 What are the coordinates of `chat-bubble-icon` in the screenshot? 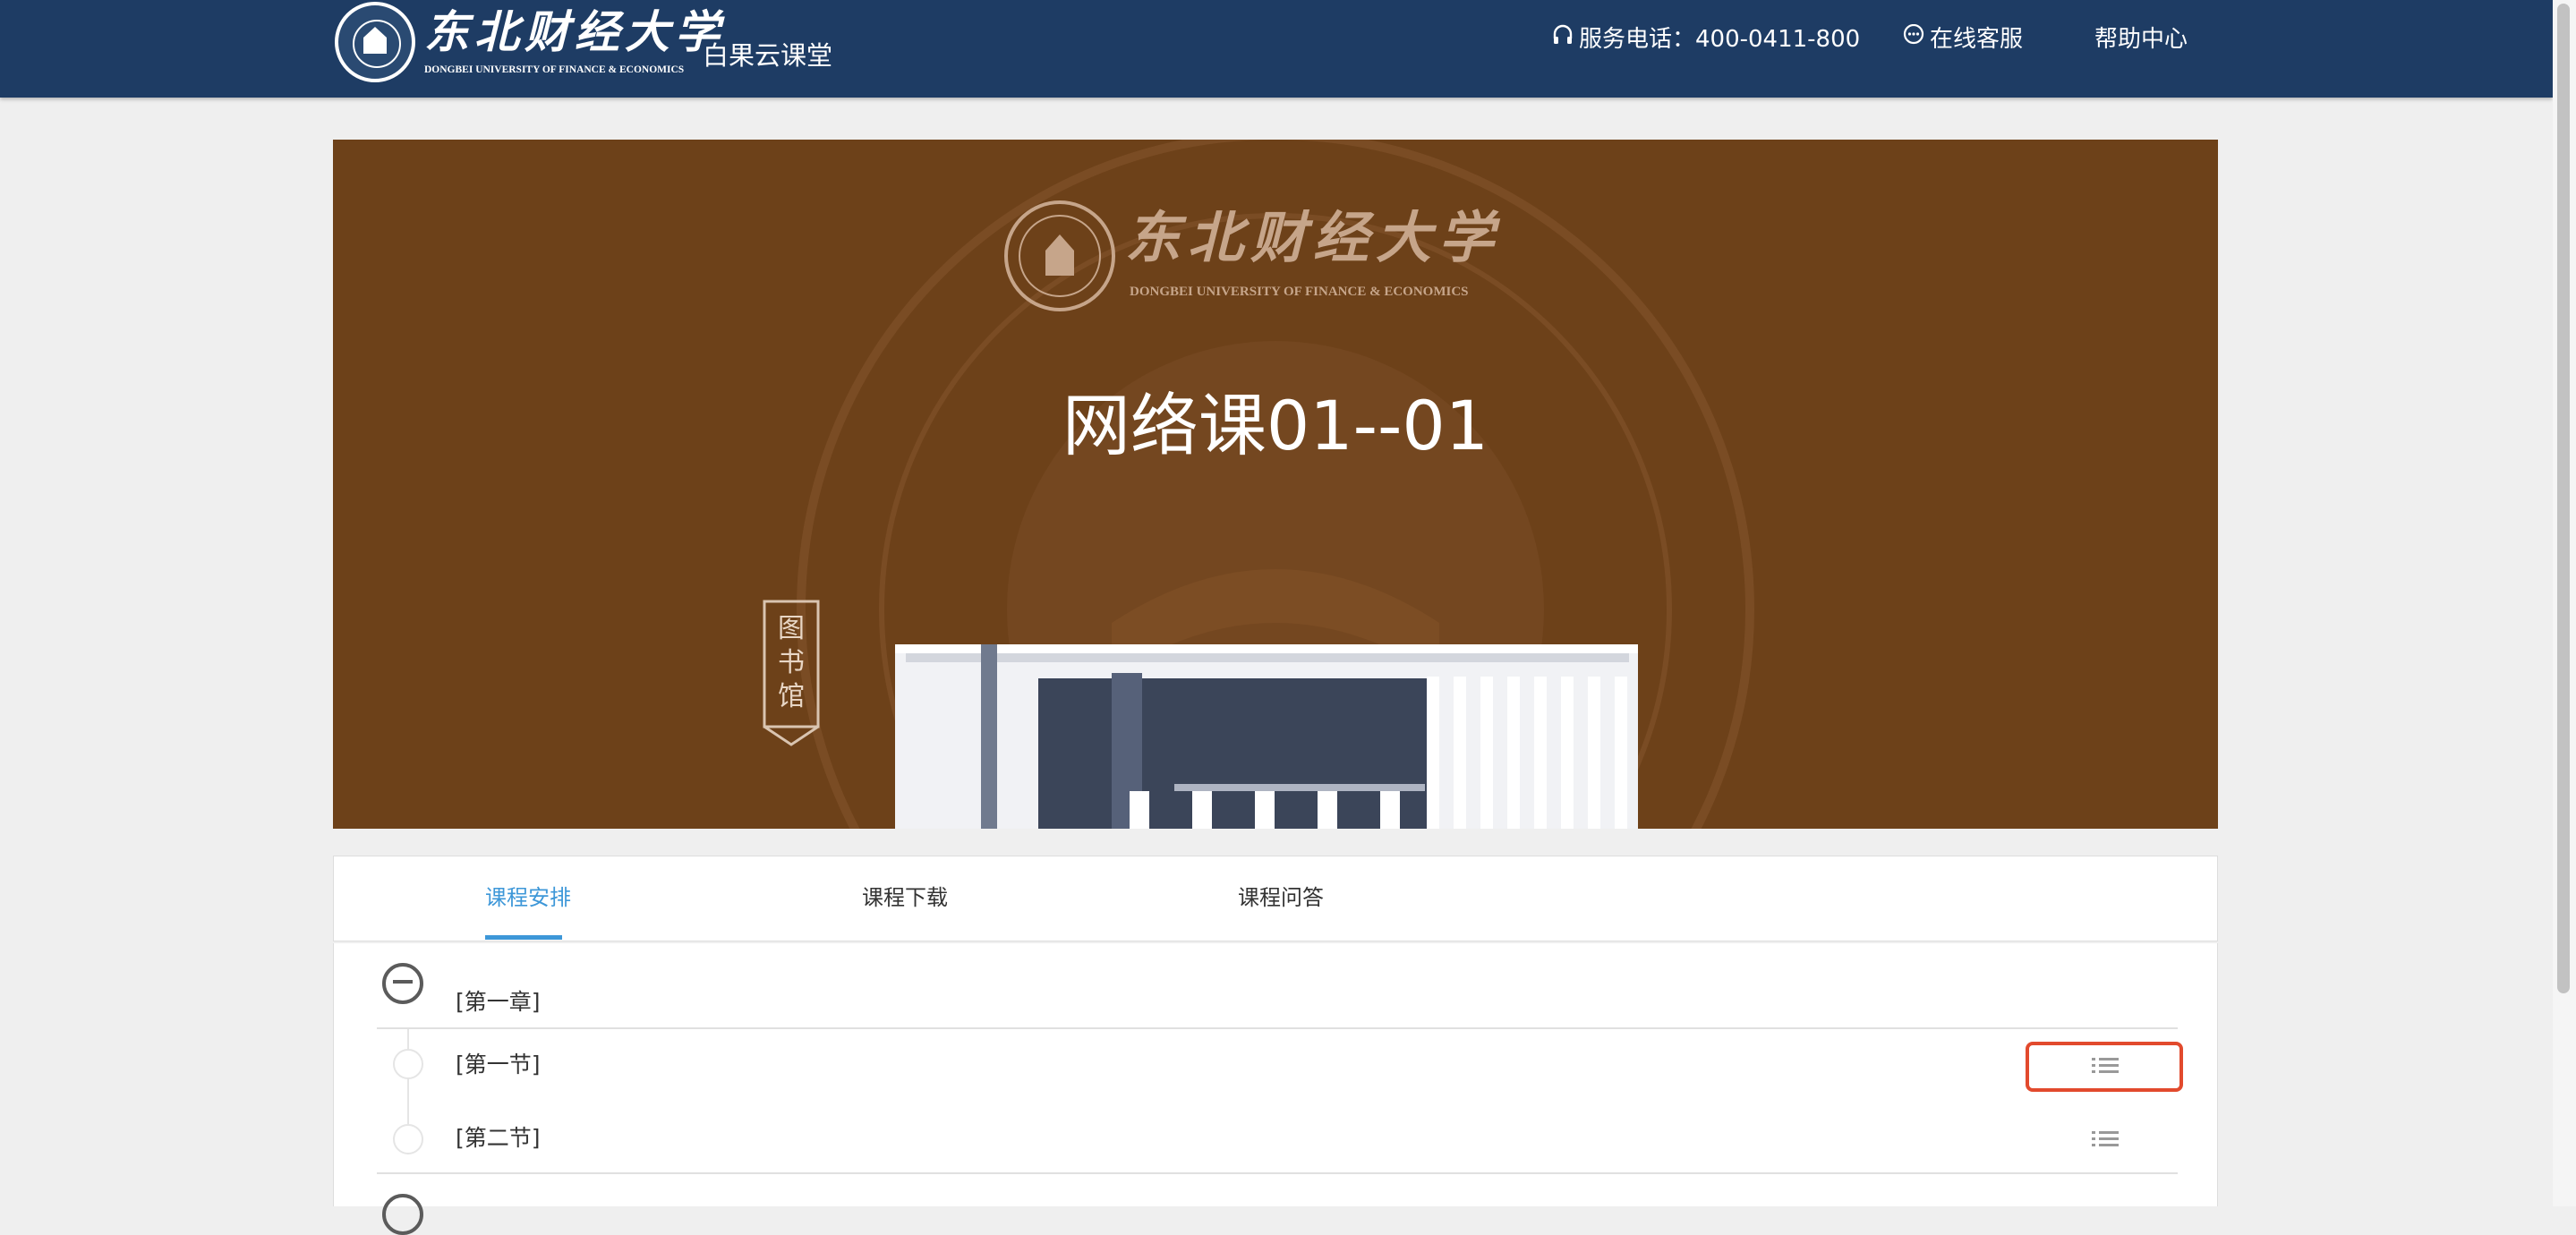 It's located at (1913, 40).